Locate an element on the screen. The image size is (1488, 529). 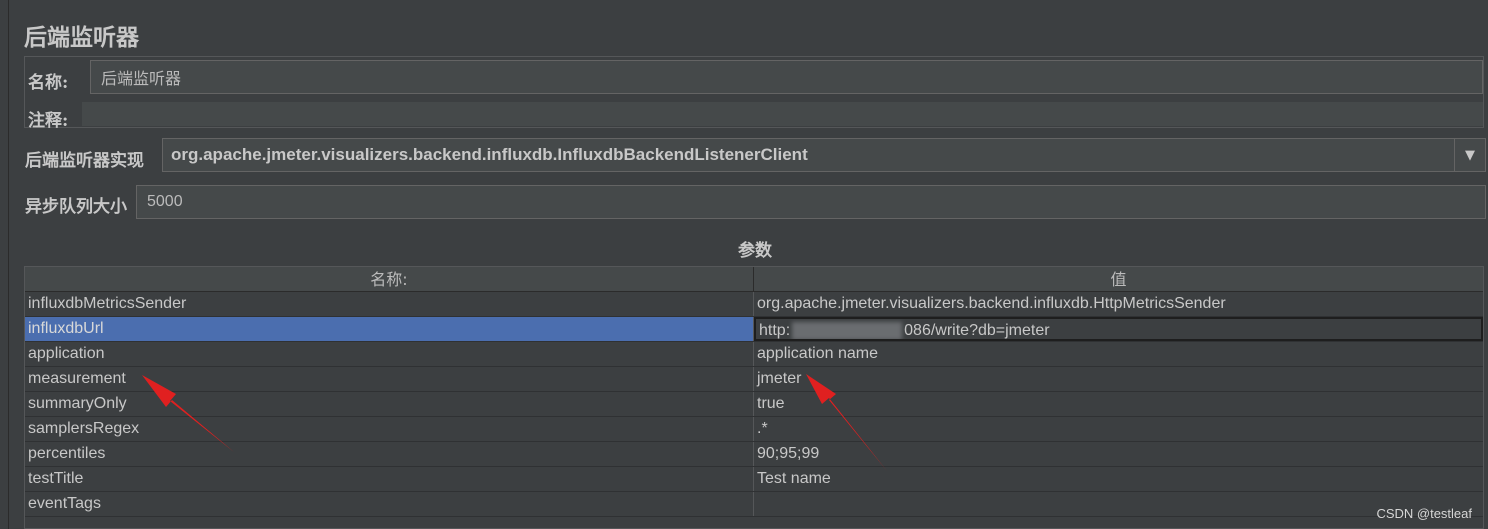
arrow-to-measurement-name is located at coordinates (188, 413).